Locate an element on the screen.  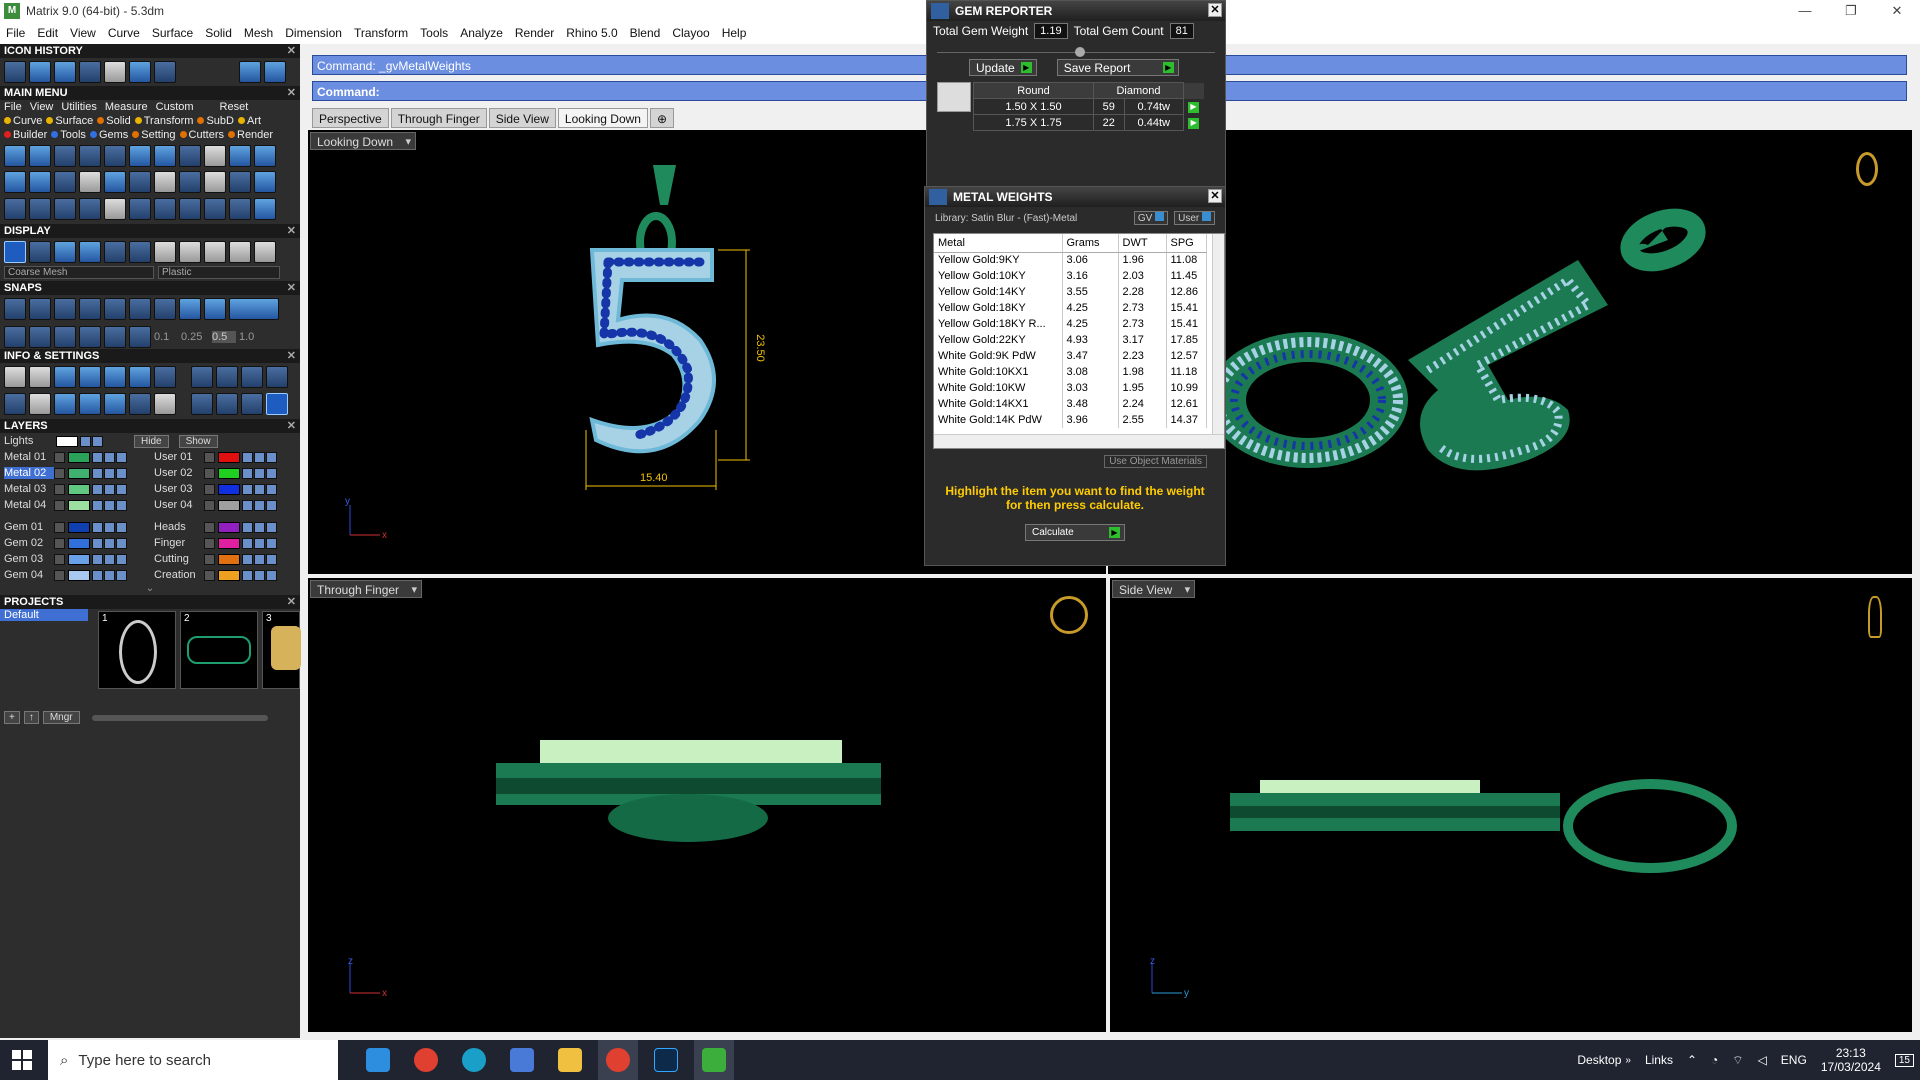
lights-swatch is located at coordinates (67, 441).